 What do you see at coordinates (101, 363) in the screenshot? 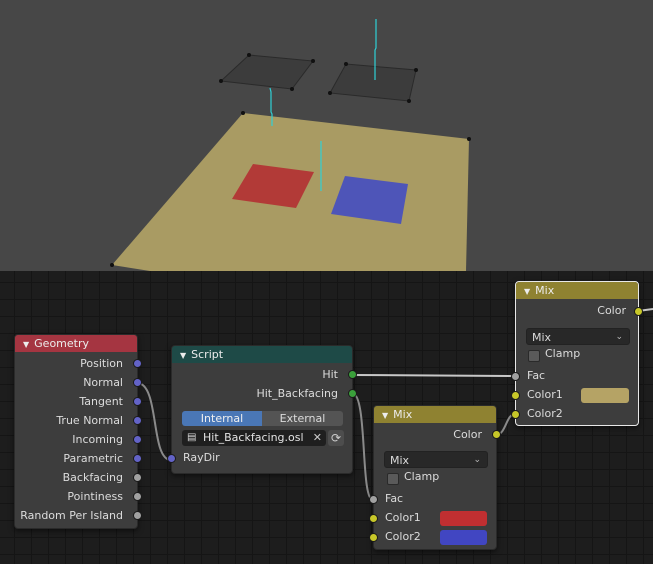
I see `output-position: Position` at bounding box center [101, 363].